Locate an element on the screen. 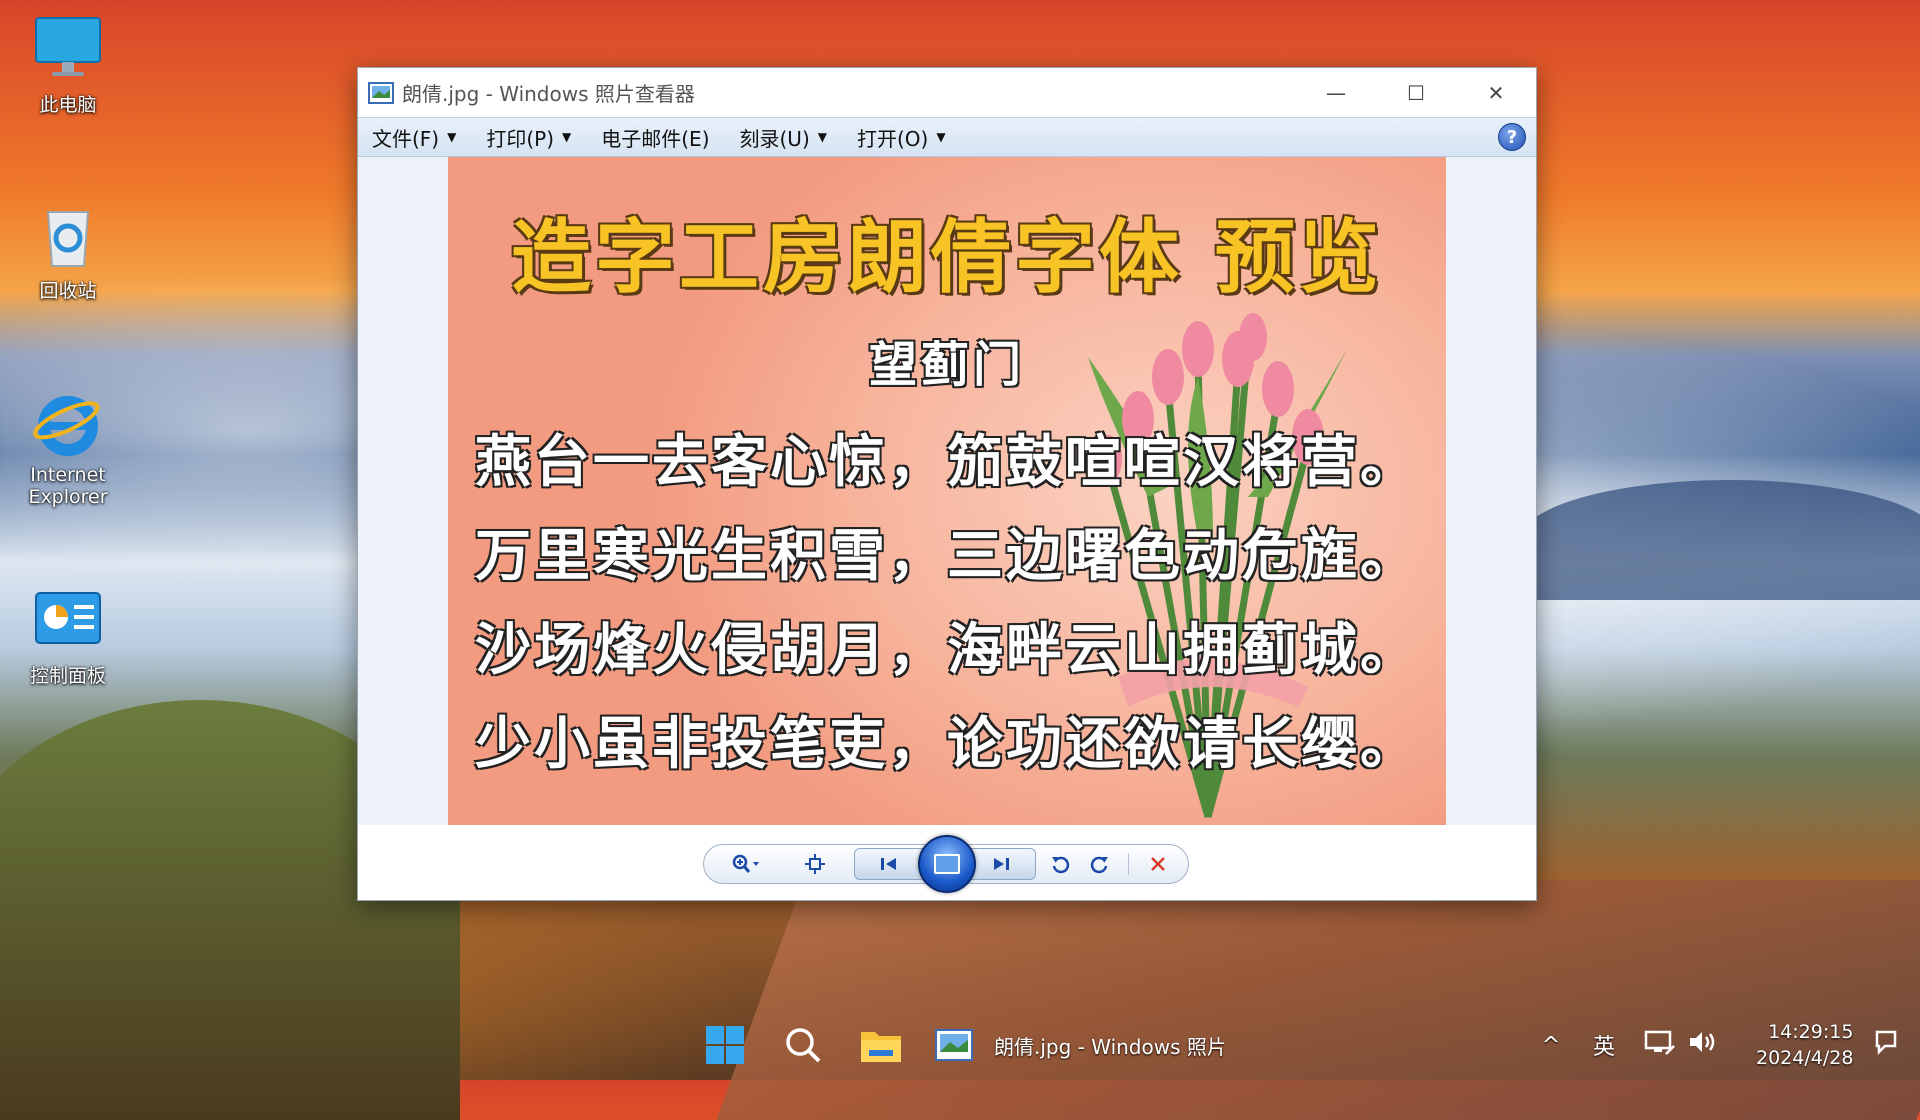 The height and width of the screenshot is (1120, 1920). slideshow-screen is located at coordinates (947, 864).